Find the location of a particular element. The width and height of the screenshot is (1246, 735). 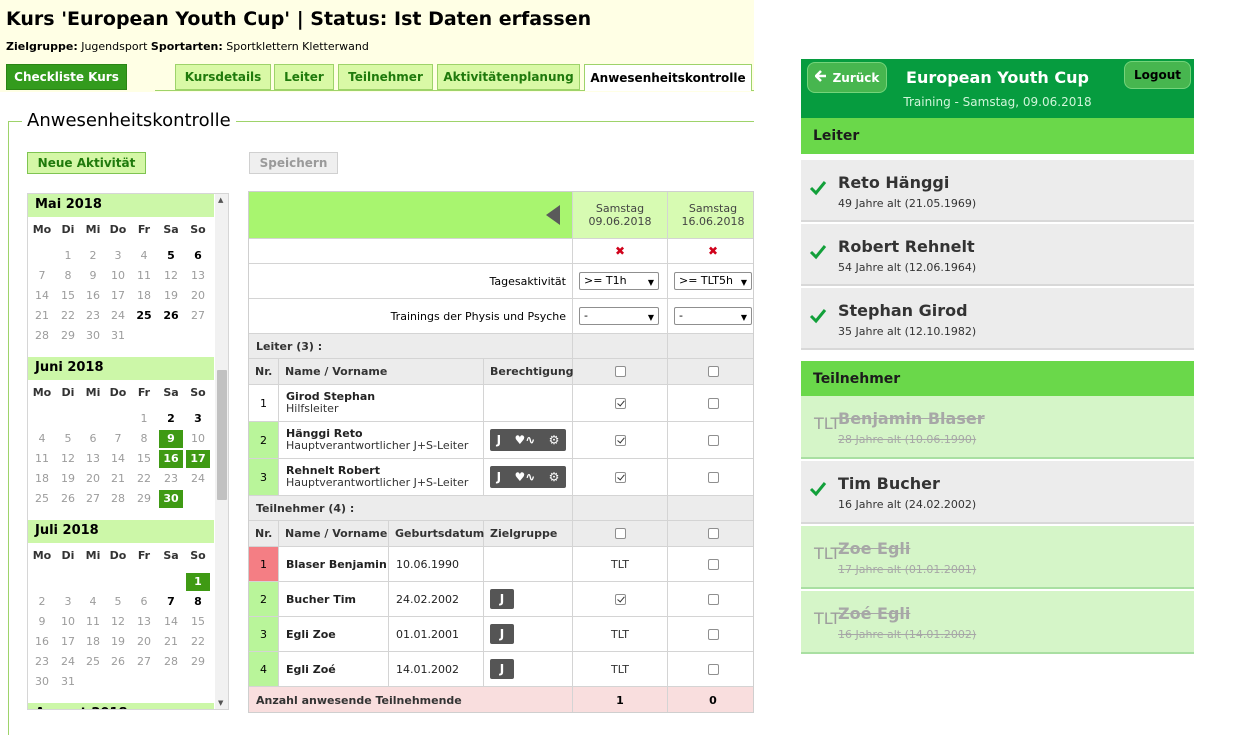

tab-checkliste: Checkliste Kurs is located at coordinates (66, 77).